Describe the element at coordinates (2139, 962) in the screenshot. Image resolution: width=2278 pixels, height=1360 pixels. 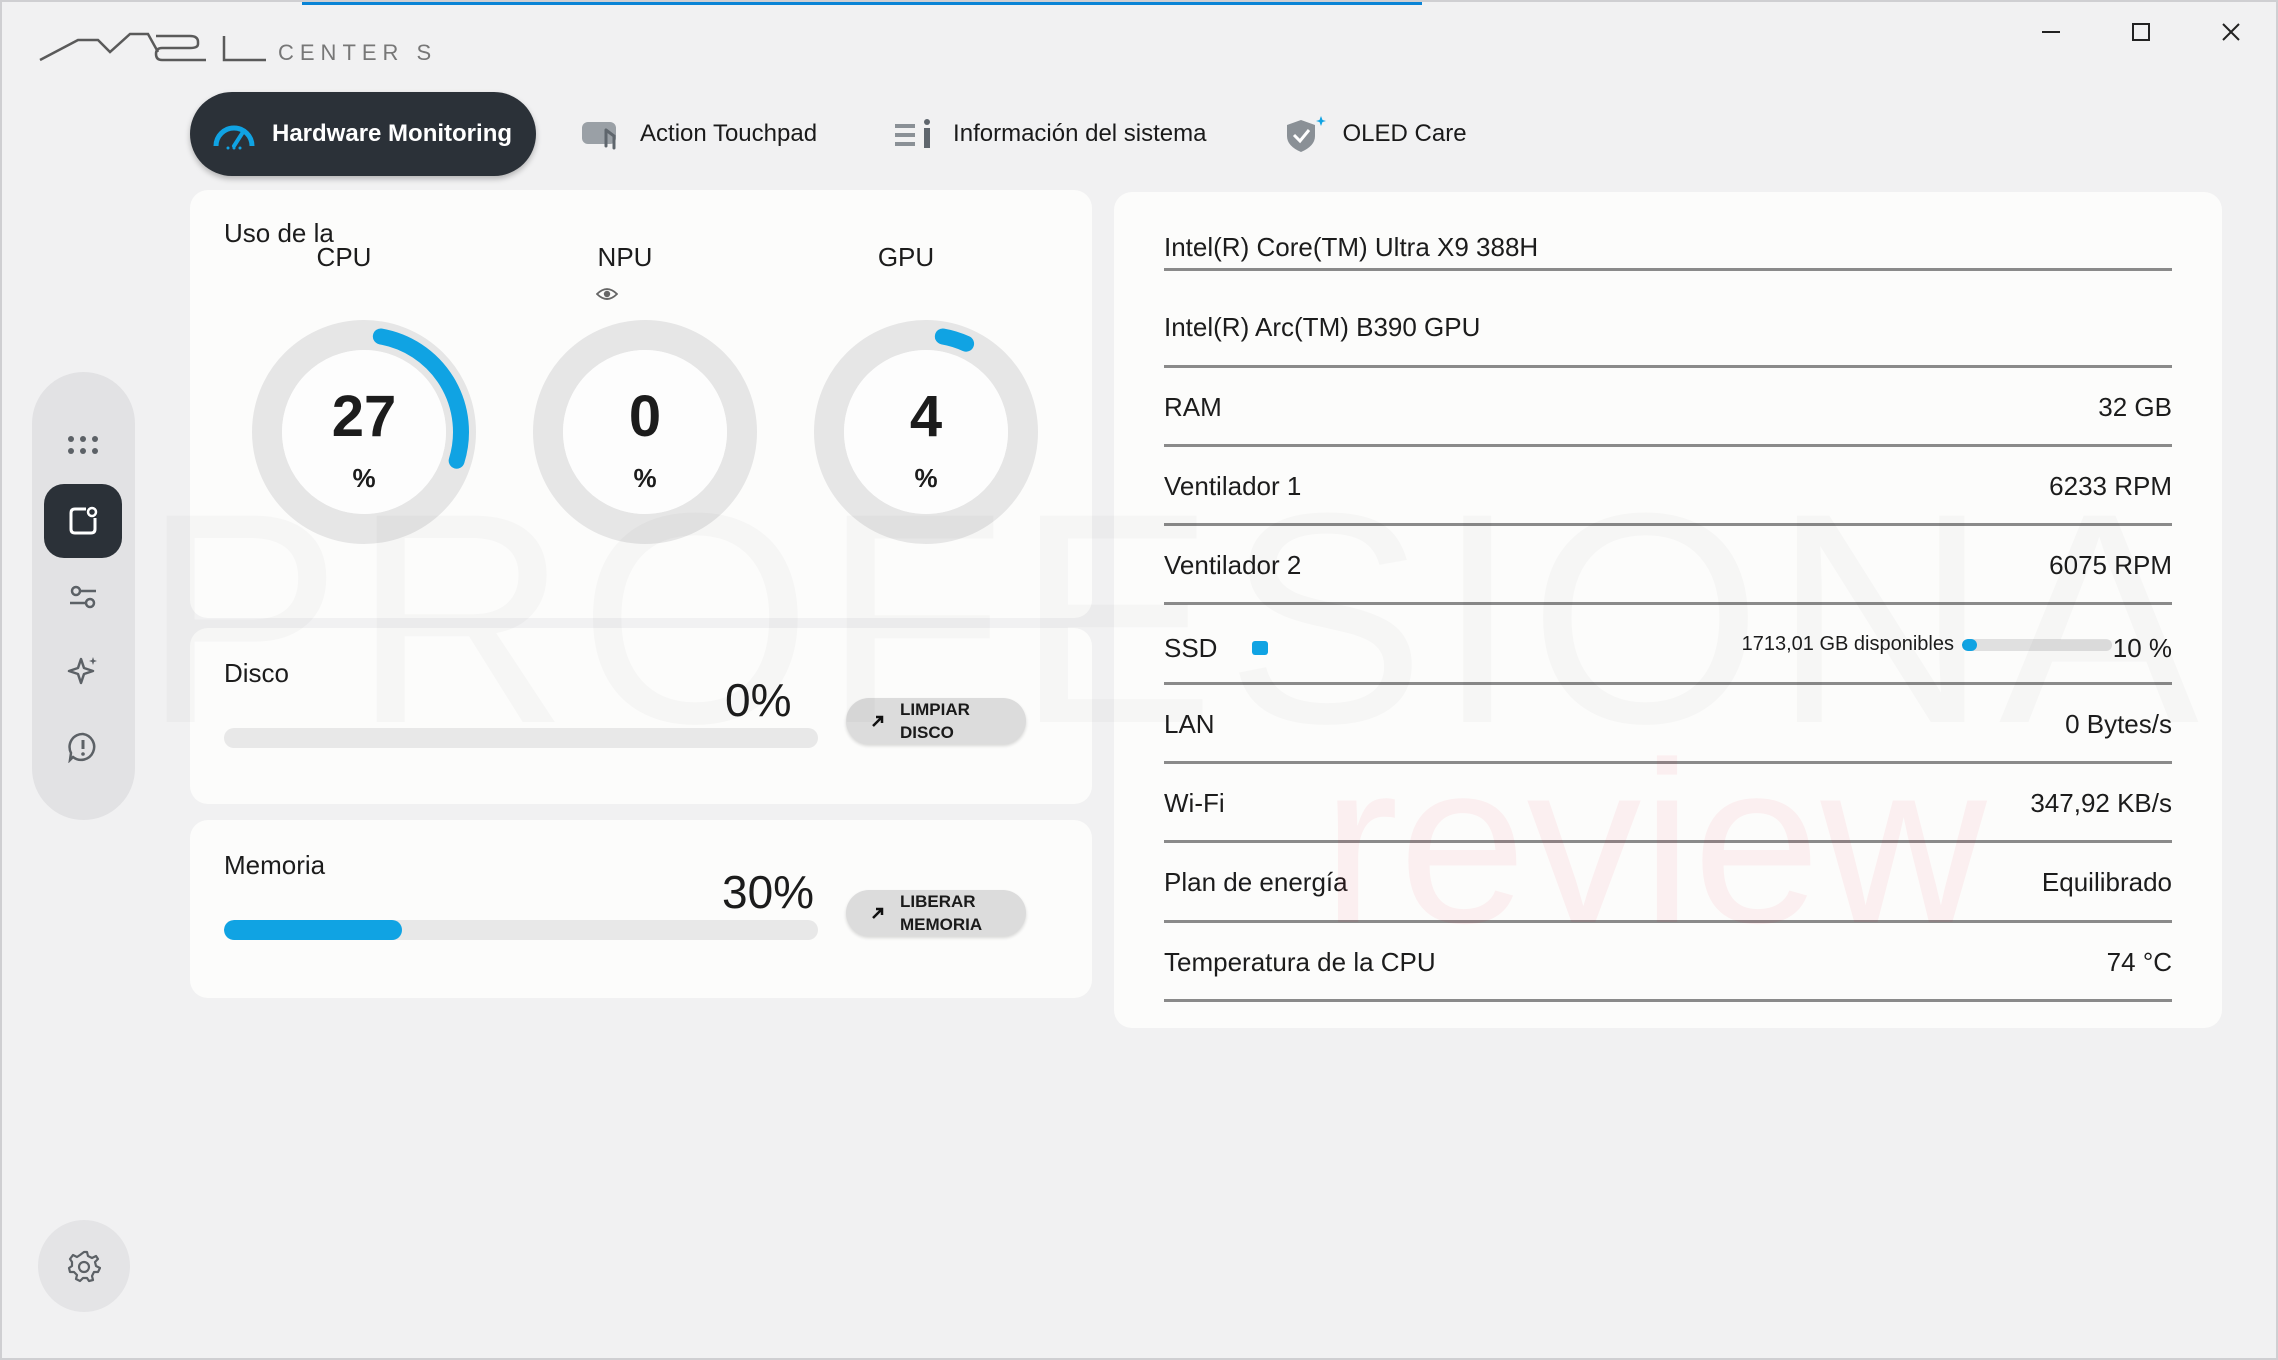
I see `cpu-temp-value: 74 °C` at that location.